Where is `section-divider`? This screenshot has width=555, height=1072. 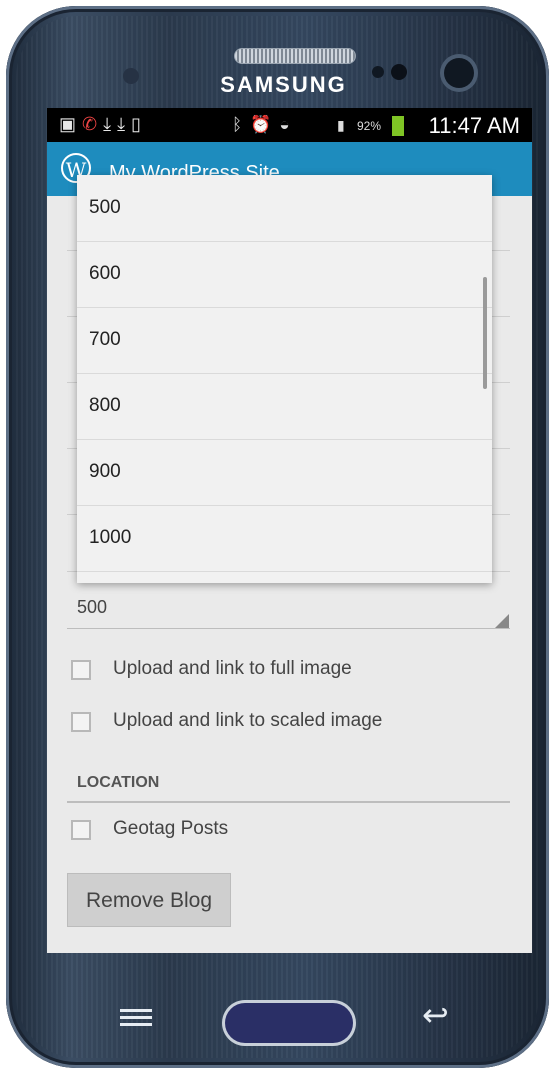 section-divider is located at coordinates (288, 802).